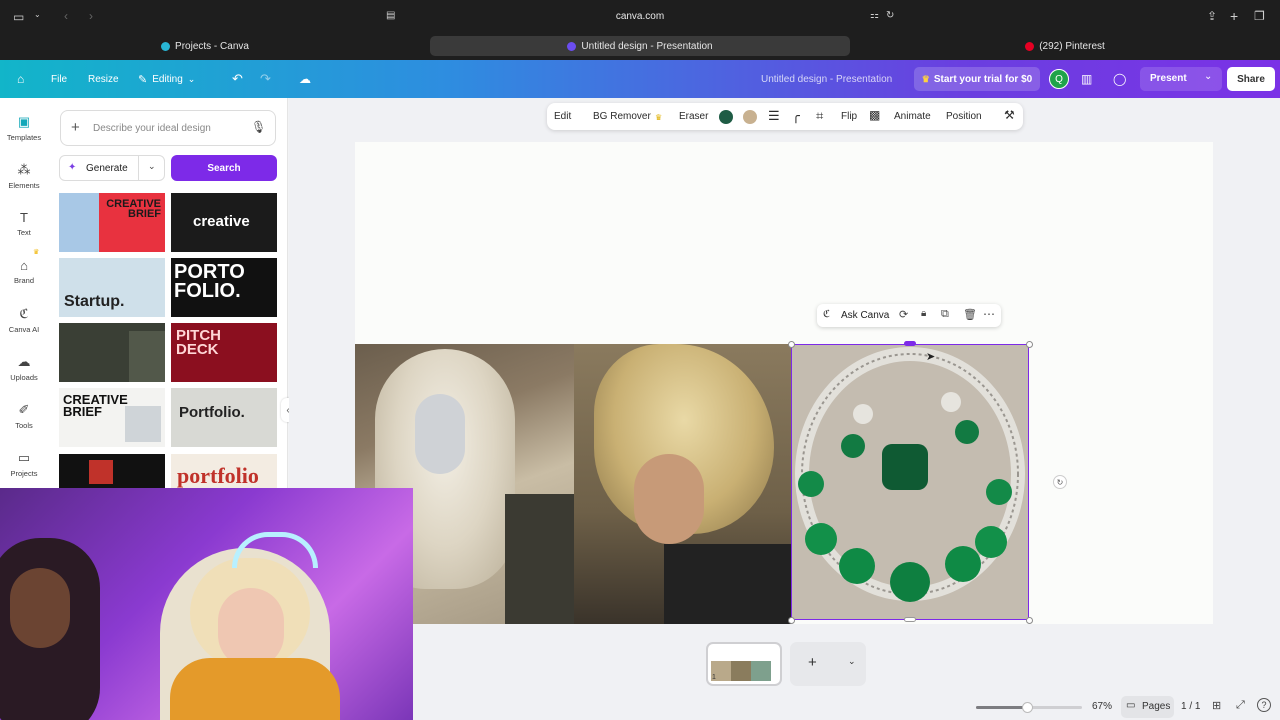 Image resolution: width=1280 pixels, height=720 pixels. I want to click on undo-icon: ↶, so click(237, 79).